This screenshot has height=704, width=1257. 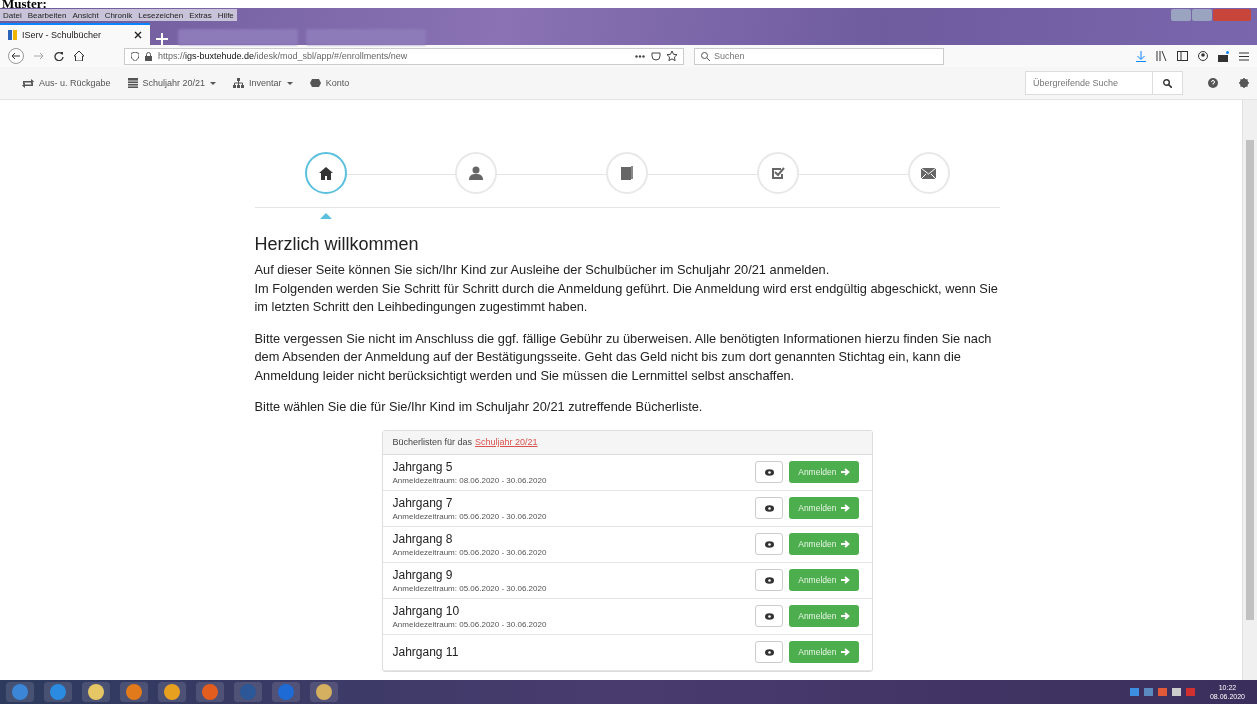 I want to click on sidebar-icon, so click(x=1182, y=56).